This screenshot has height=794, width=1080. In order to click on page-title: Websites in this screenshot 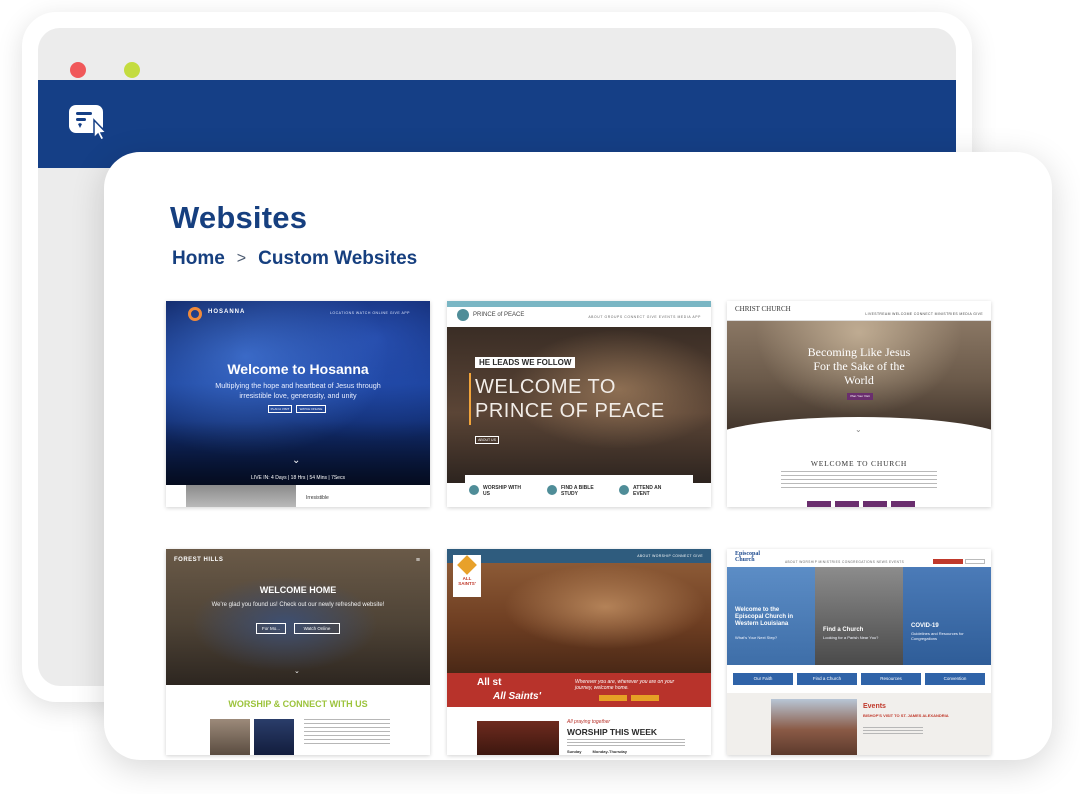, I will do `click(239, 217)`.